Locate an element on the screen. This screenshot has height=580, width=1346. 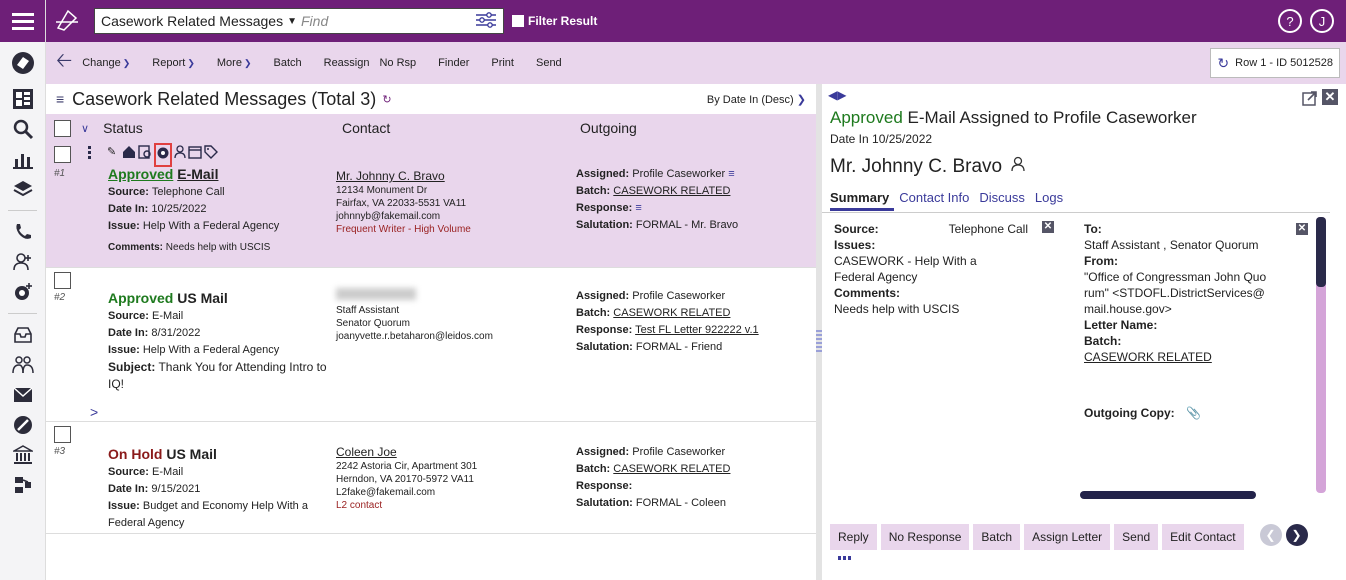
back-arrow-icon: 🡠 is located at coordinates (64, 63).